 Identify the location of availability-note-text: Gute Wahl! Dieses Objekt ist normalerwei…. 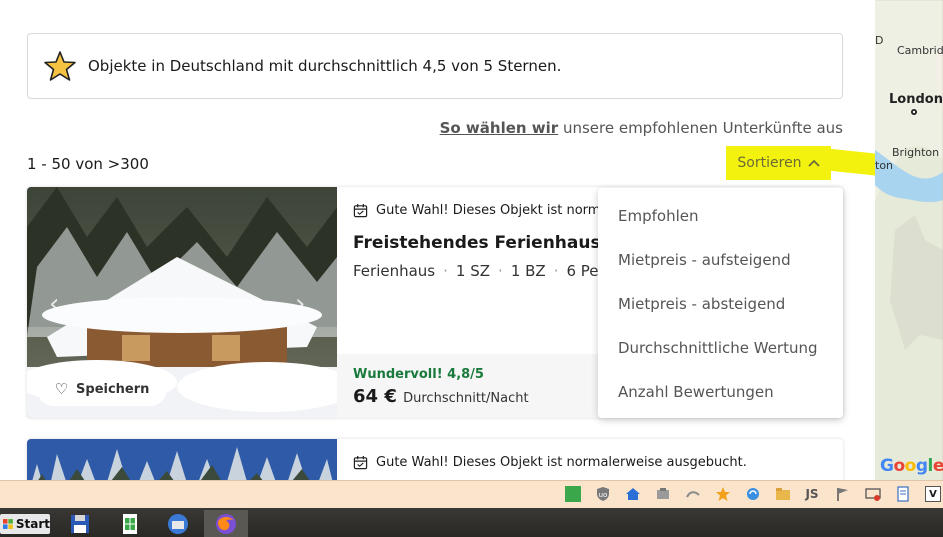
(561, 462).